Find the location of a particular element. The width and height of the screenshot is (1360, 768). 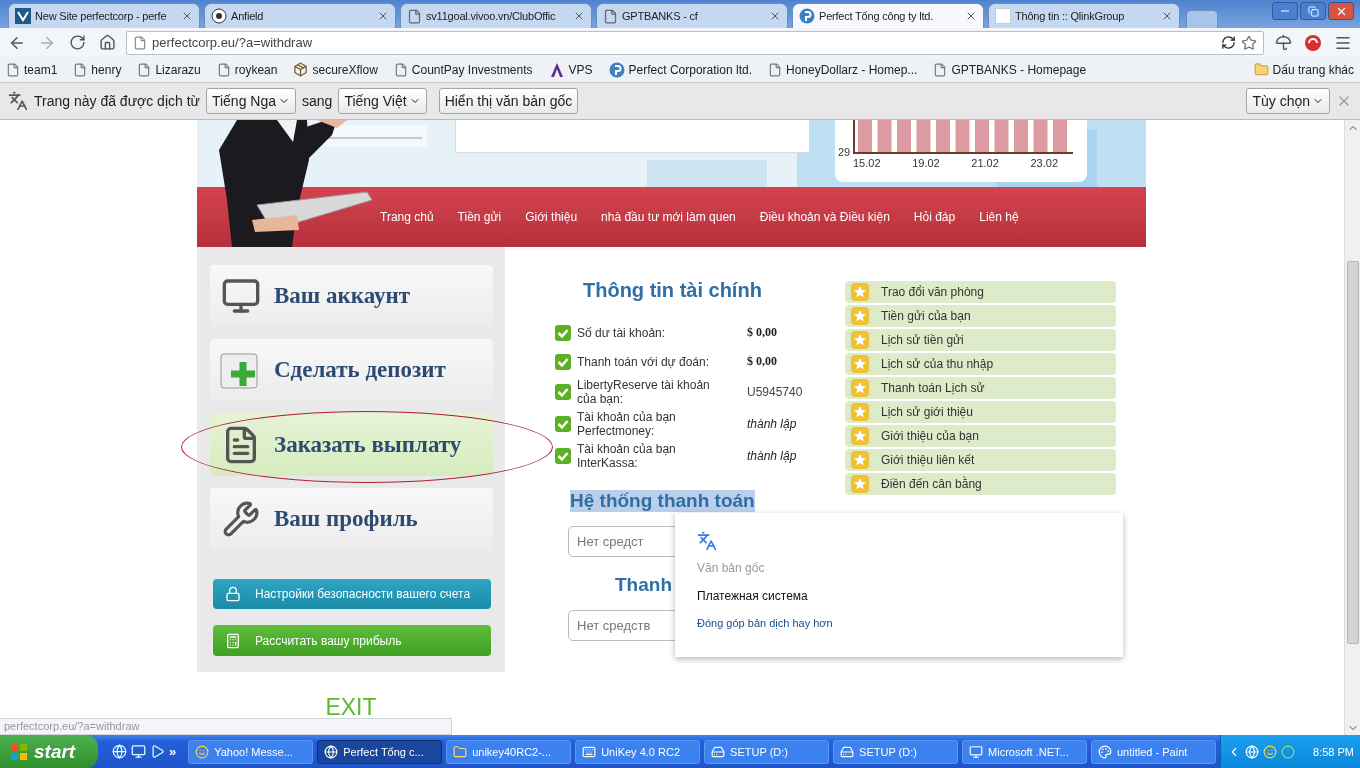

menu-link: Giới thiệu liên kết is located at coordinates (980, 460).